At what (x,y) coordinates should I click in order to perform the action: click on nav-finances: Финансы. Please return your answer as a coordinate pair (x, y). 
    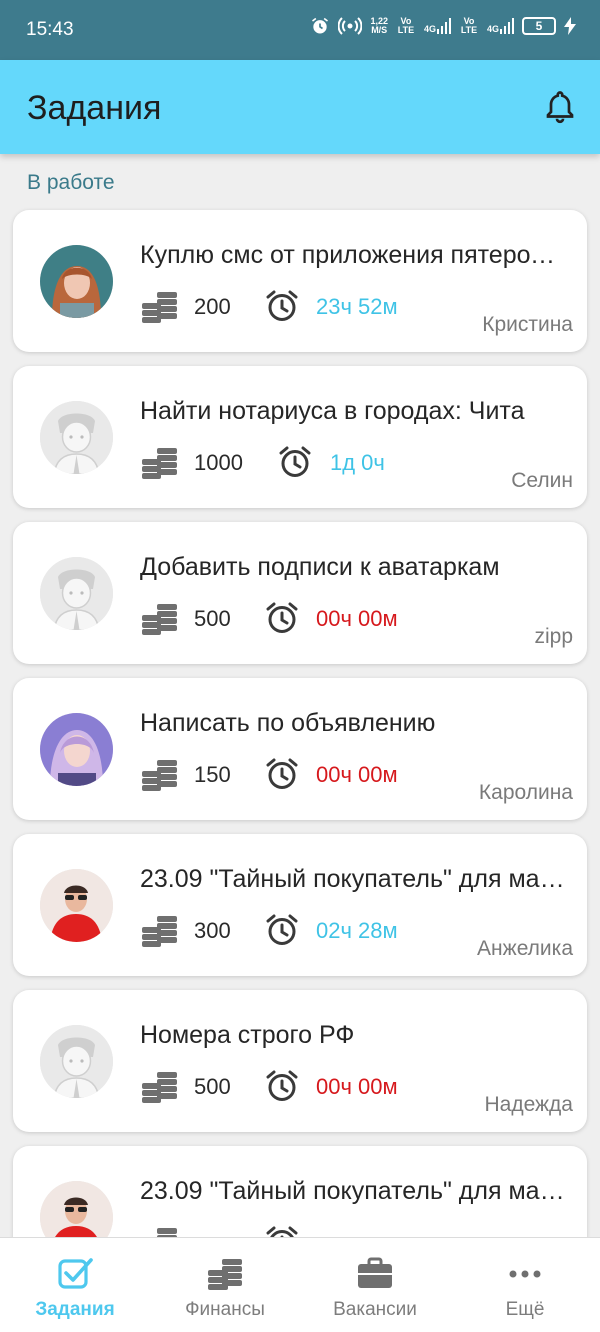
    Looking at the image, I should click on (225, 1285).